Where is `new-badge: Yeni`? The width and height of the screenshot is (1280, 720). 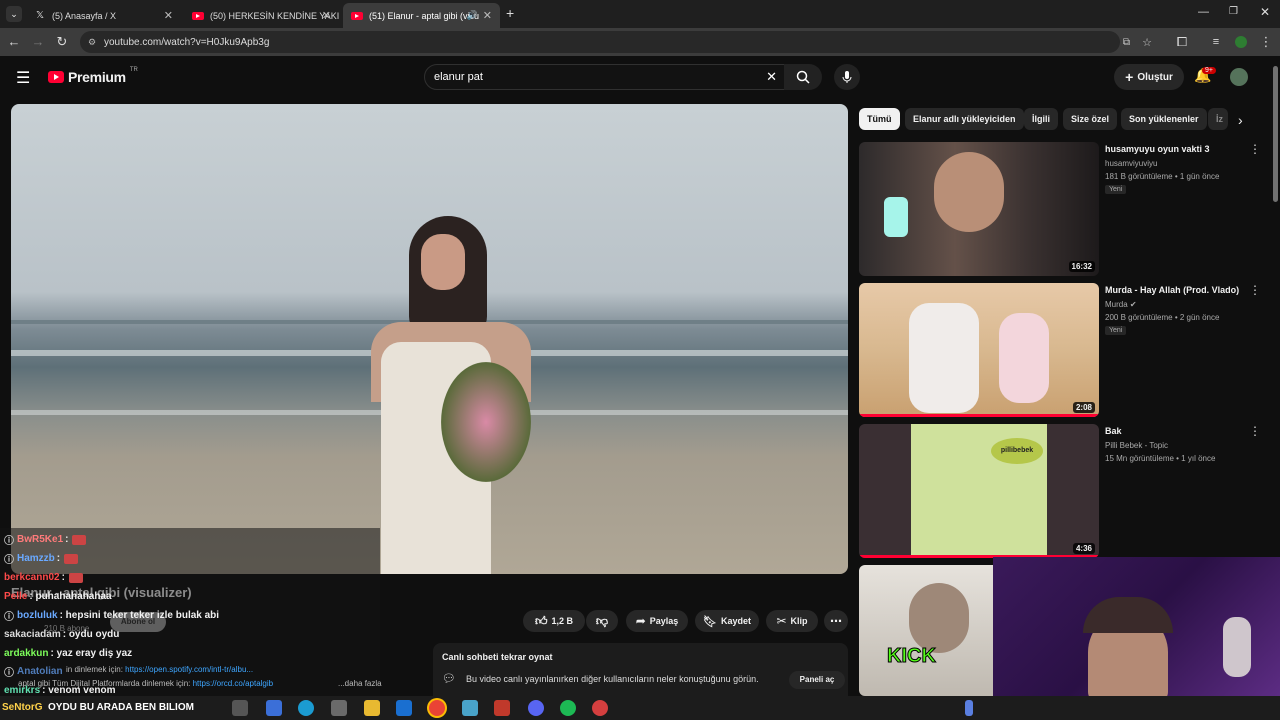
new-badge: Yeni is located at coordinates (1116, 330).